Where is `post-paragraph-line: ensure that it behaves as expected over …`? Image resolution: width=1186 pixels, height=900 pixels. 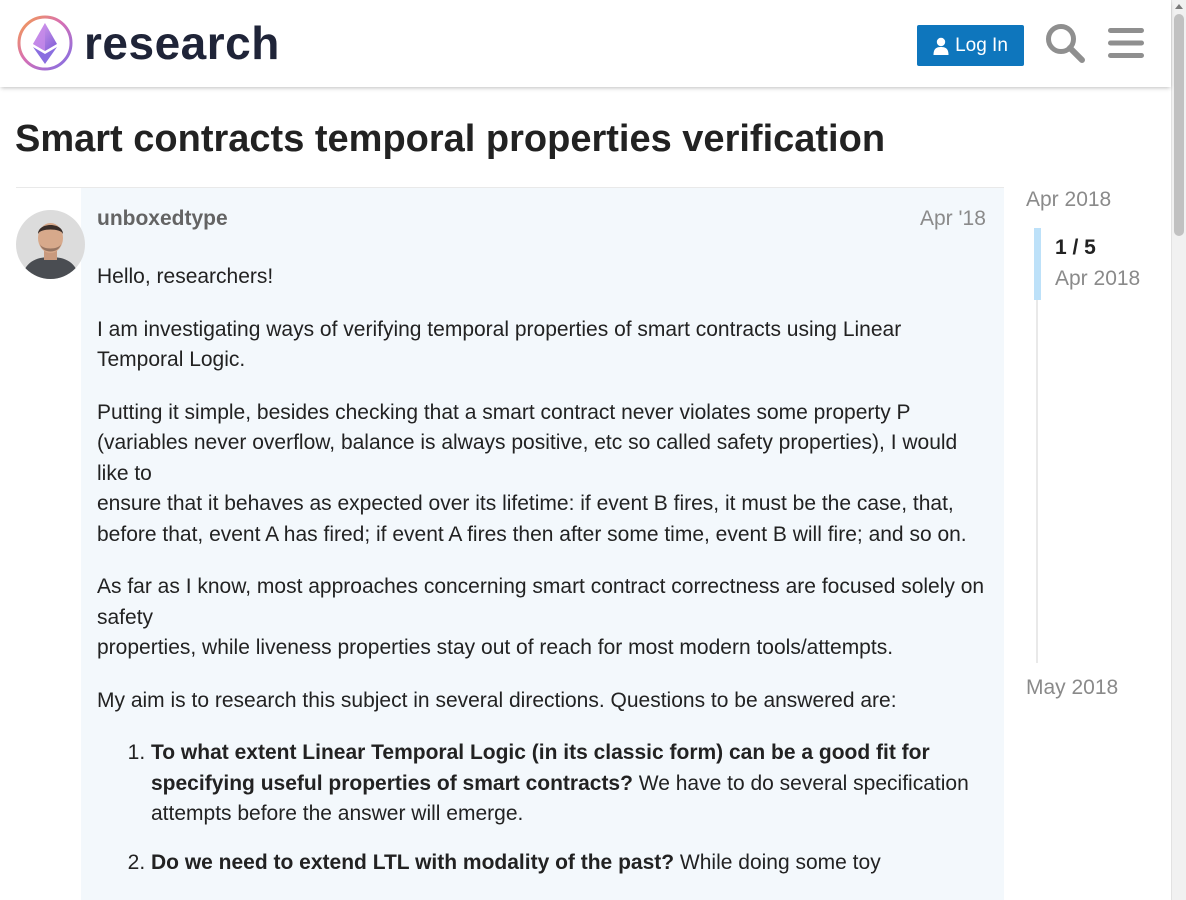 post-paragraph-line: ensure that it behaves as expected over … is located at coordinates (532, 519).